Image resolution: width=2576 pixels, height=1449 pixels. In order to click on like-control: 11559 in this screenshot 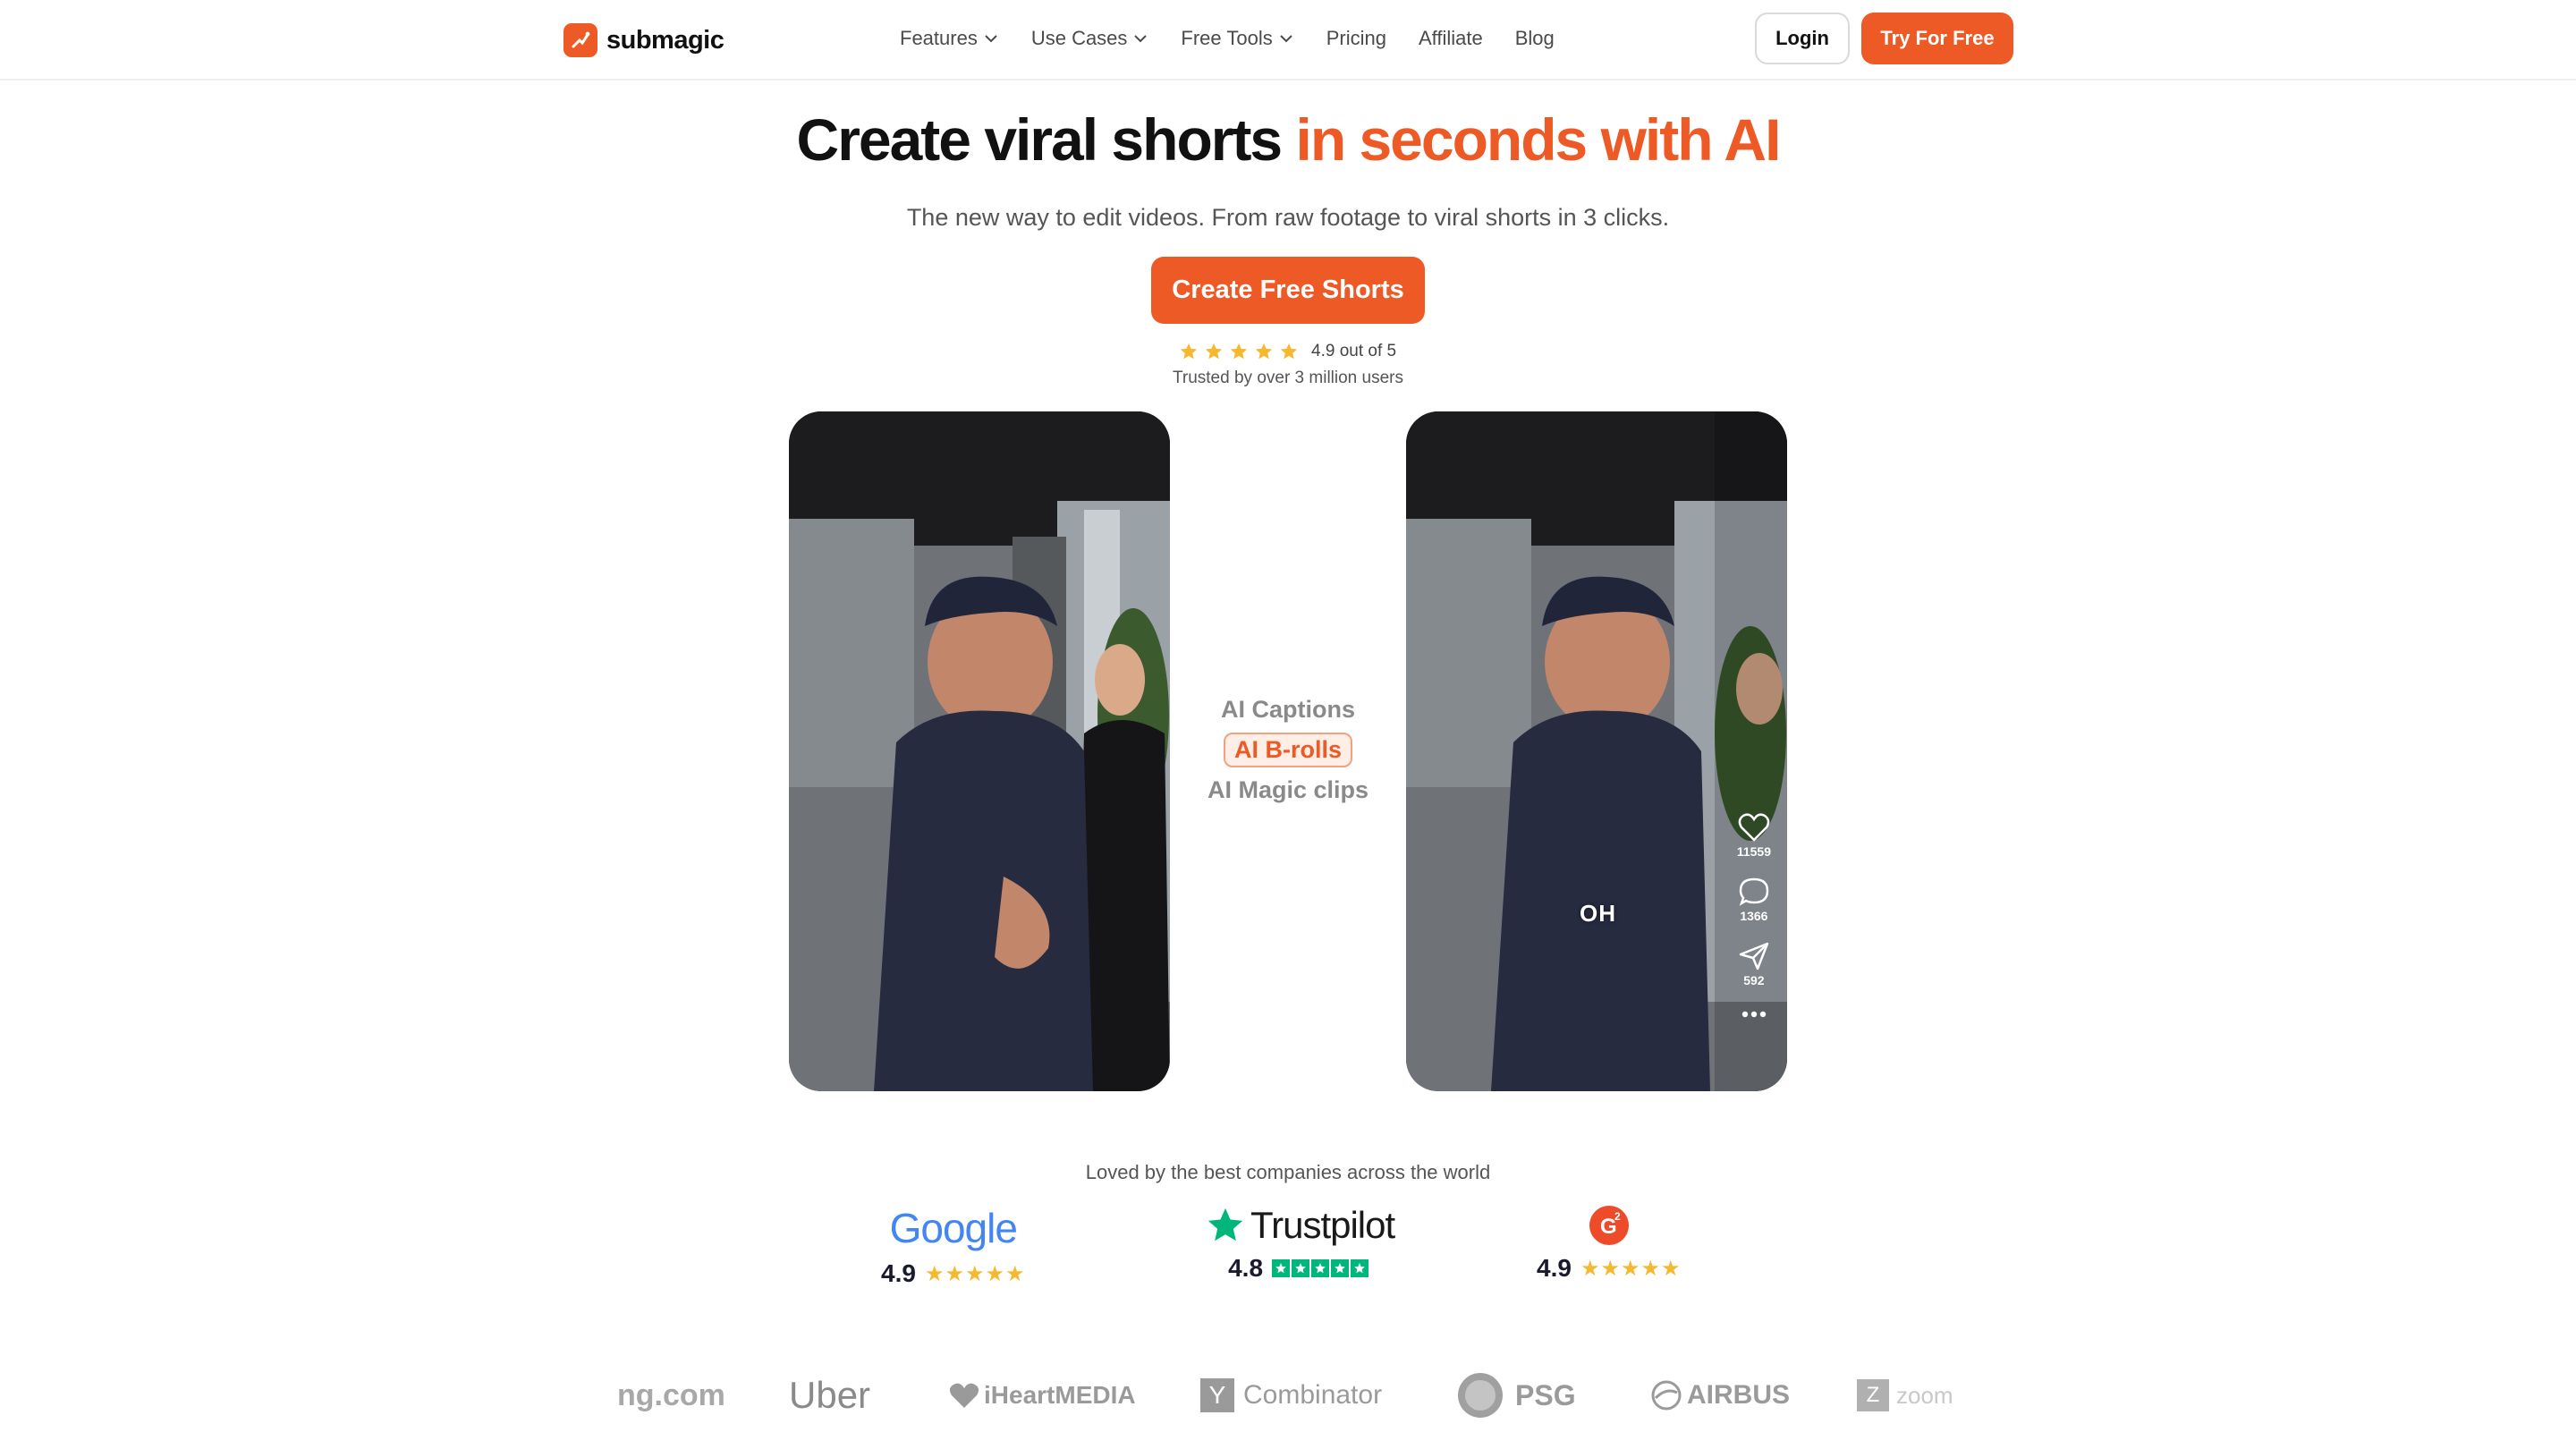, I will do `click(1754, 835)`.